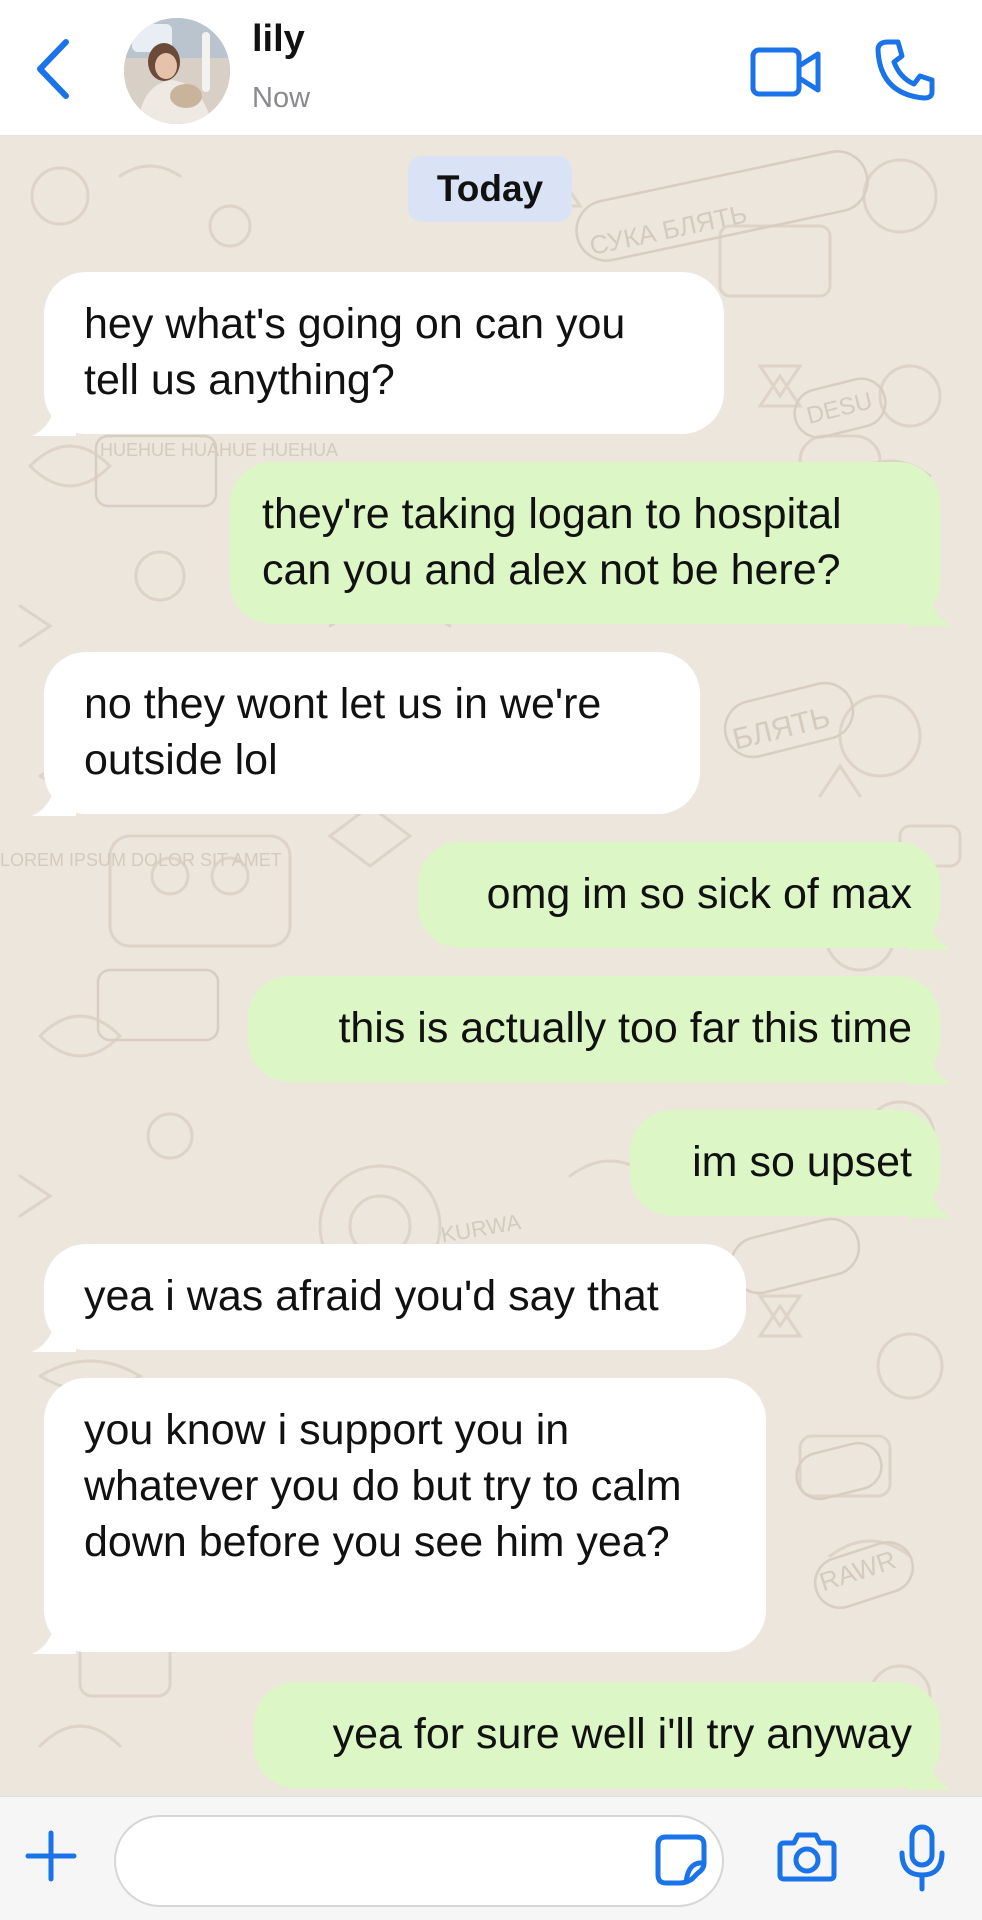  I want to click on message-outgoing: yea for sure well i'll try anyway, so click(603, 1736).